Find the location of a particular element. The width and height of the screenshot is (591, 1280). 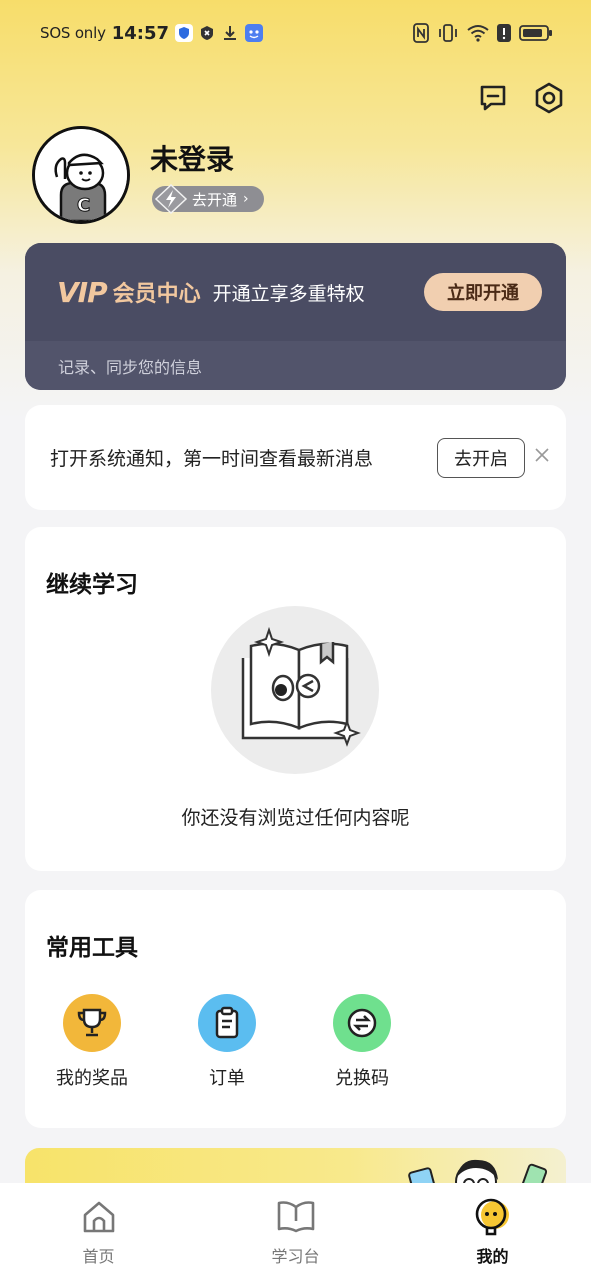

continue-learning-title: 继续学习 is located at coordinates (92, 585).